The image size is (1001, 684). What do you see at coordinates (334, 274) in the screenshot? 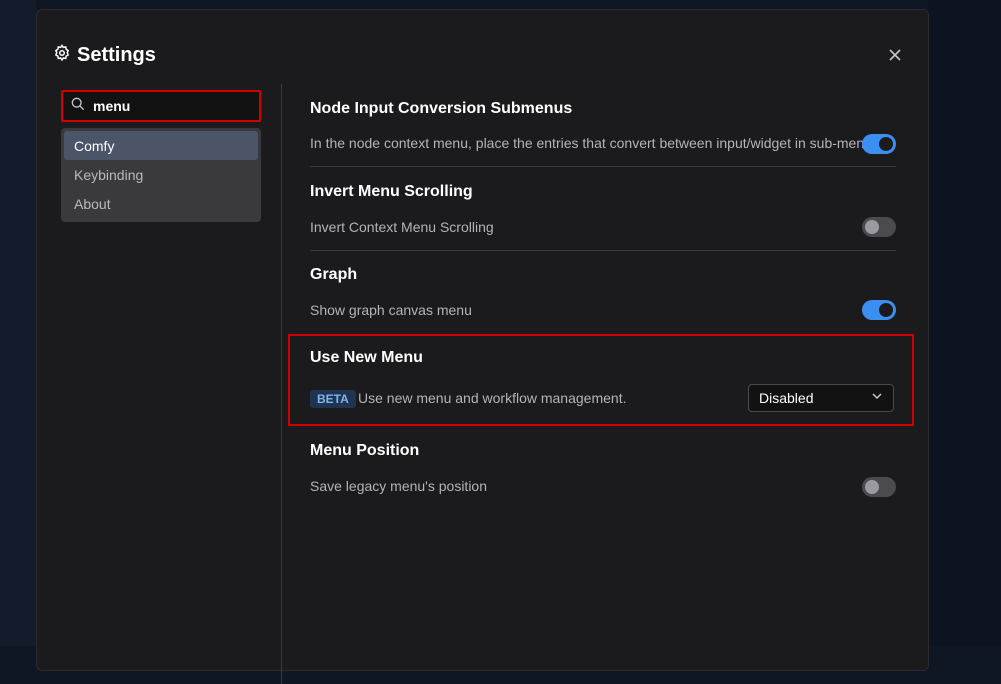
I see `setting-title: Graph` at bounding box center [334, 274].